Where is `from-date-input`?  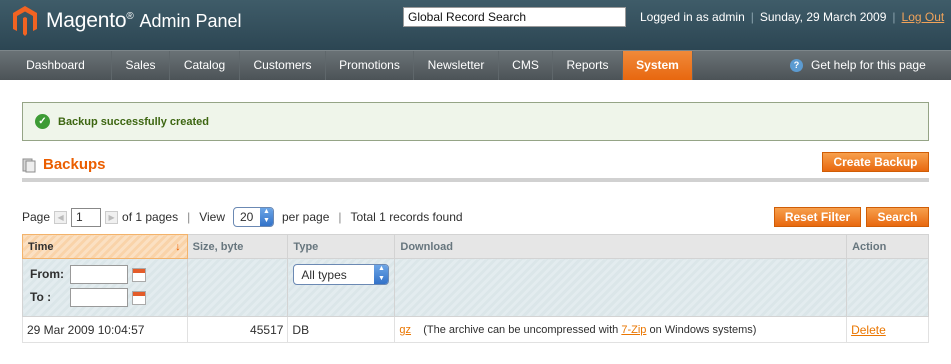
from-date-input is located at coordinates (99, 274).